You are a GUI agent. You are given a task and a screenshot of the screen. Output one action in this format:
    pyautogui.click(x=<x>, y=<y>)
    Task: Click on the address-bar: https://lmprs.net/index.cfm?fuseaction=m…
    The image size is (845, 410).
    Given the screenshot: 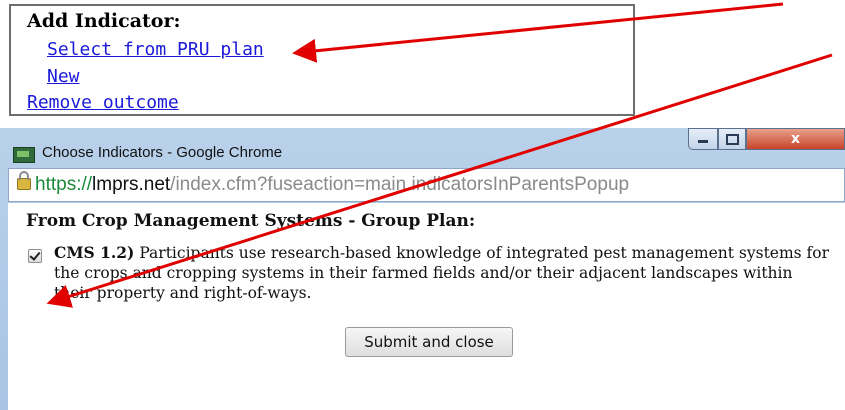 What is the action you would take?
    pyautogui.click(x=426, y=185)
    